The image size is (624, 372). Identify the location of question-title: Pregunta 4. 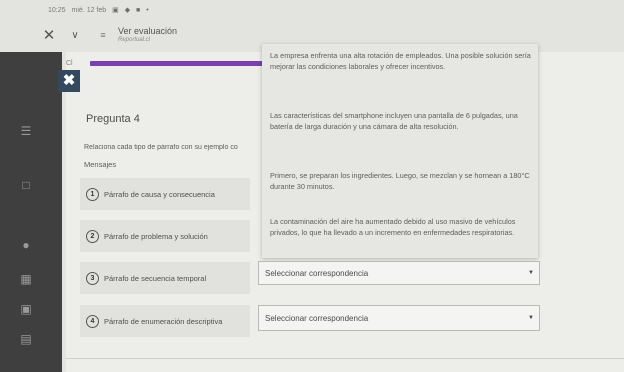
(113, 119).